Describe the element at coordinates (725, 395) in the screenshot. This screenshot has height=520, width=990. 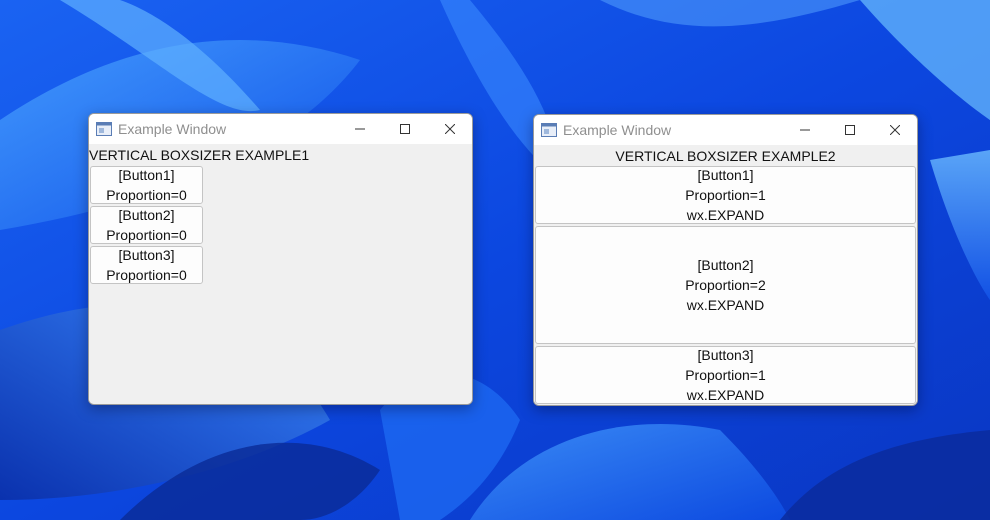
I see `button-3-flag: wx.EXPAND` at that location.